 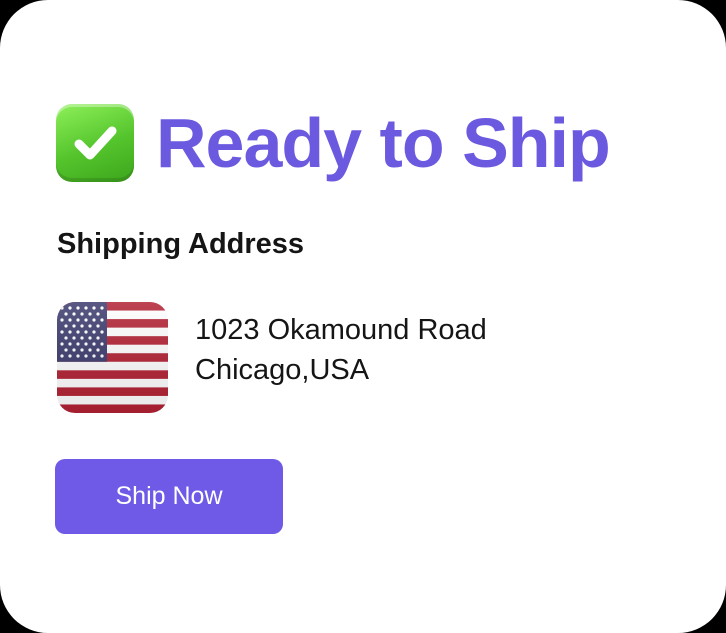 I want to click on us-flag-icon, so click(x=112, y=357).